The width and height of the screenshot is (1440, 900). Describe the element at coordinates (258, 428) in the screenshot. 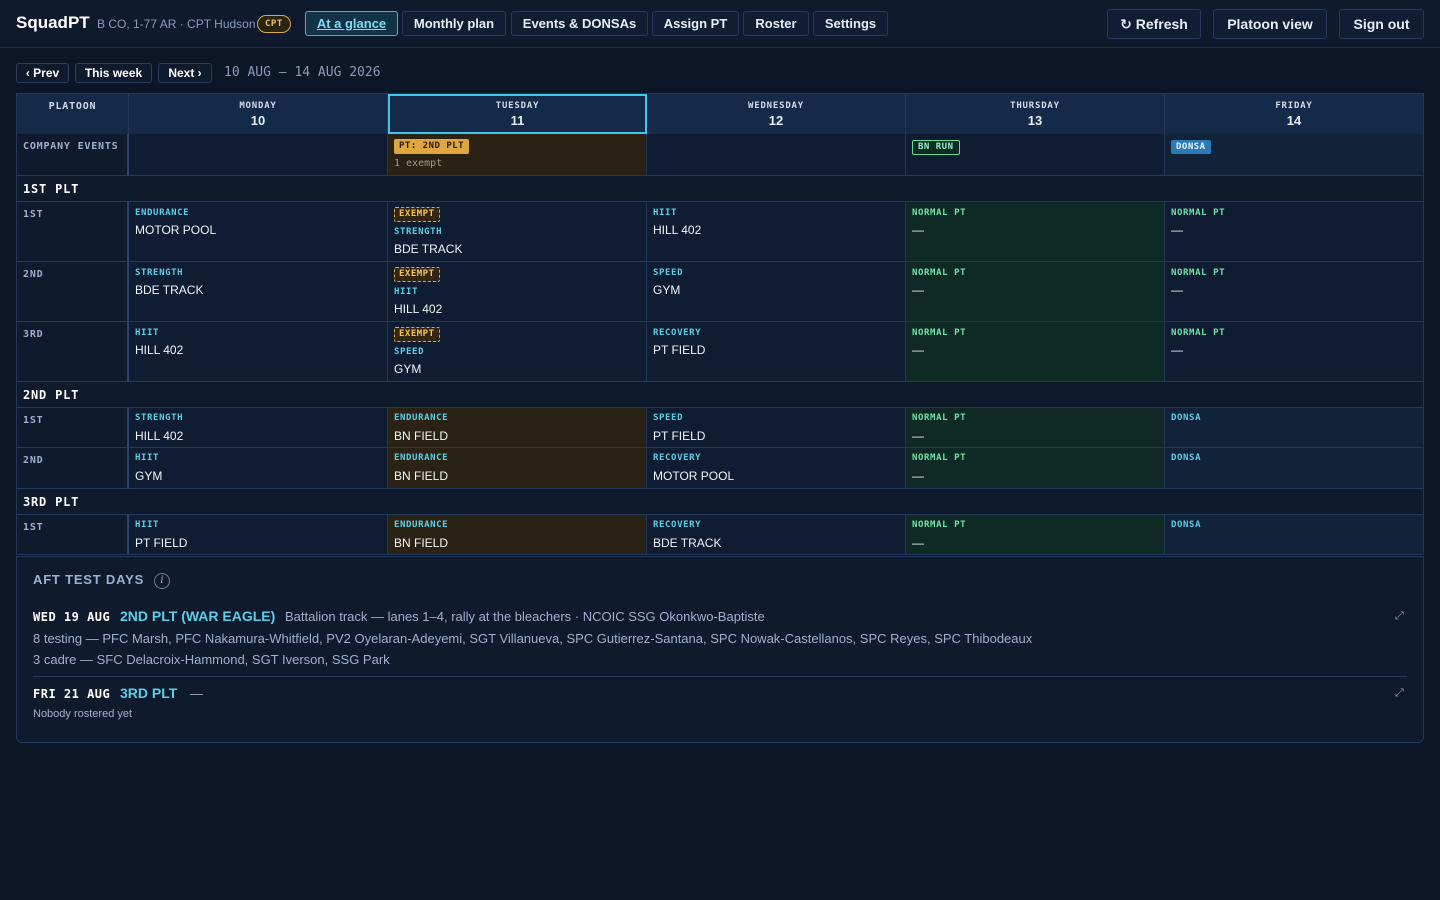

I see `pt-cell: STRENGTH HILL 402` at that location.